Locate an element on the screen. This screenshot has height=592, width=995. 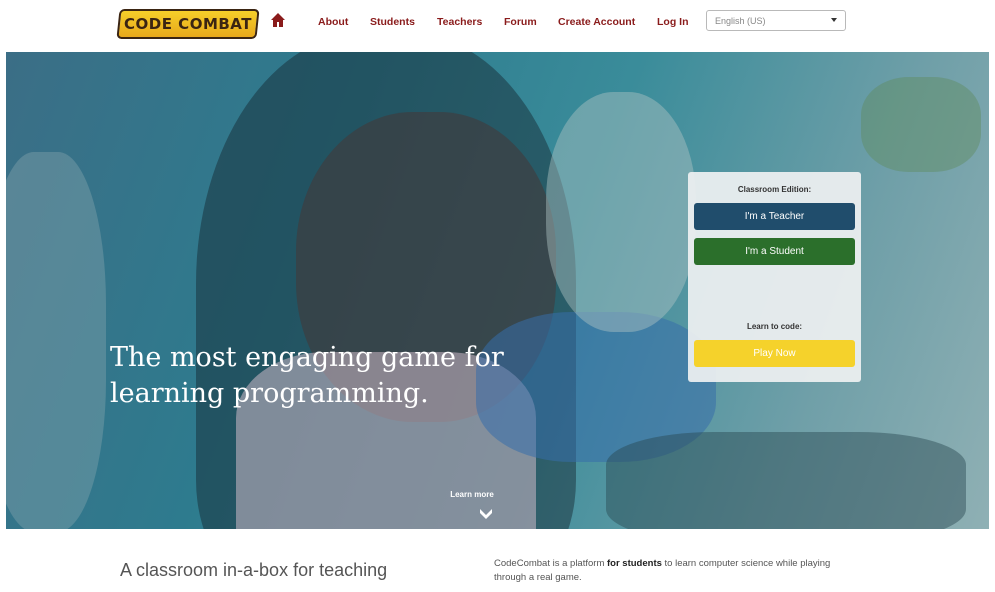
hero-headline-line1: The most engaging game for is located at coordinates (307, 357).